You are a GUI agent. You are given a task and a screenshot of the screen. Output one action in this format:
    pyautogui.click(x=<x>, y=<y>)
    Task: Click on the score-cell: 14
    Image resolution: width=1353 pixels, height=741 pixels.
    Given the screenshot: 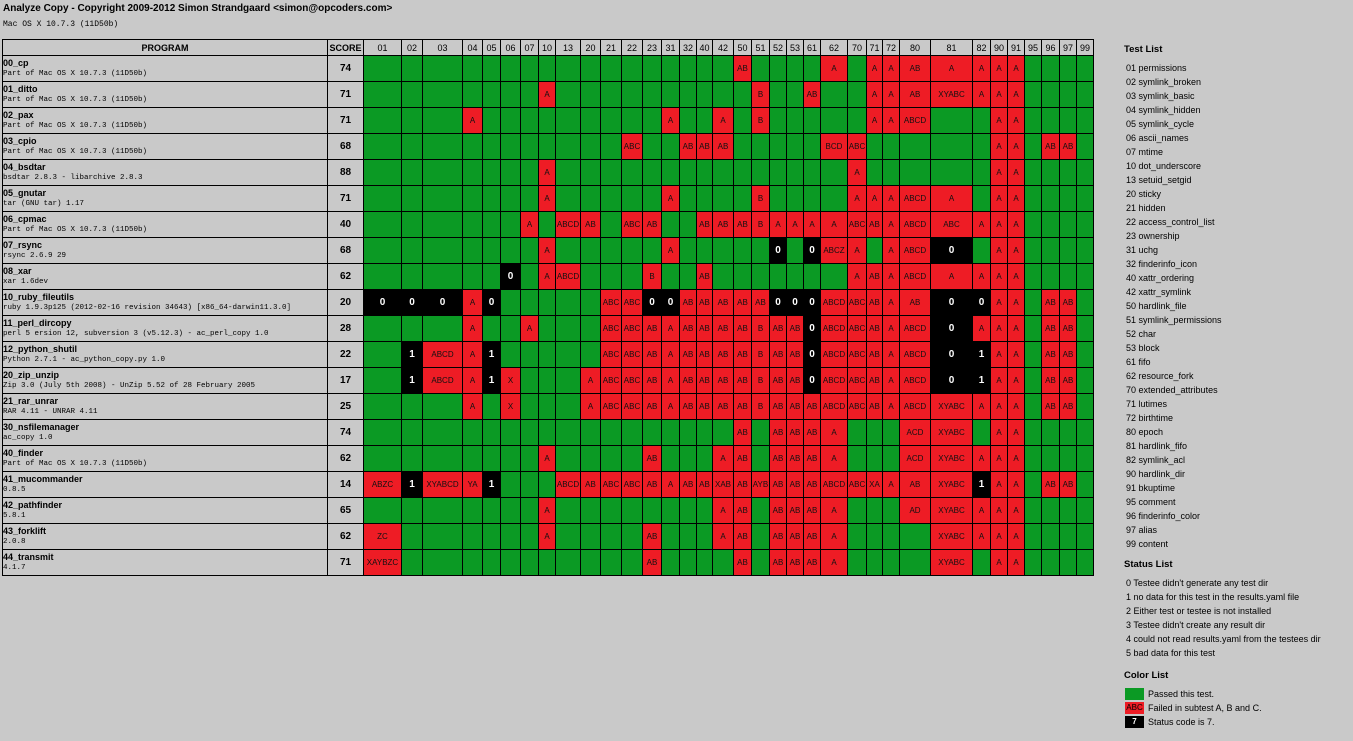 What is the action you would take?
    pyautogui.click(x=345, y=484)
    